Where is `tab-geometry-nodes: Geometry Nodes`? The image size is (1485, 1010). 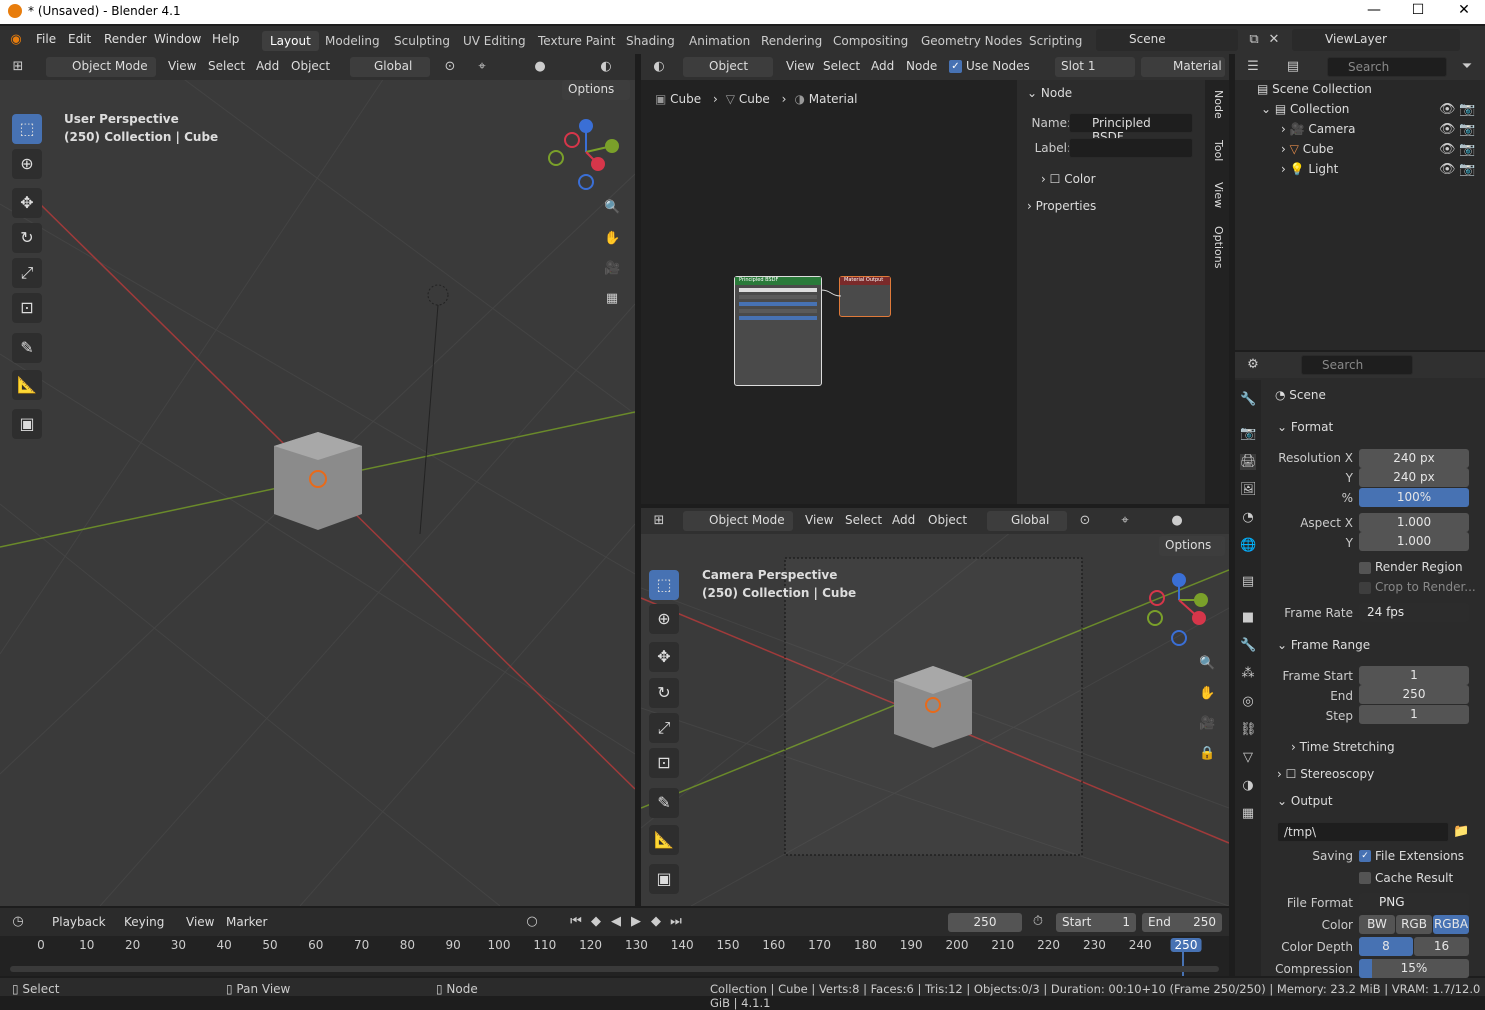 tab-geometry-nodes: Geometry Nodes is located at coordinates (971, 41).